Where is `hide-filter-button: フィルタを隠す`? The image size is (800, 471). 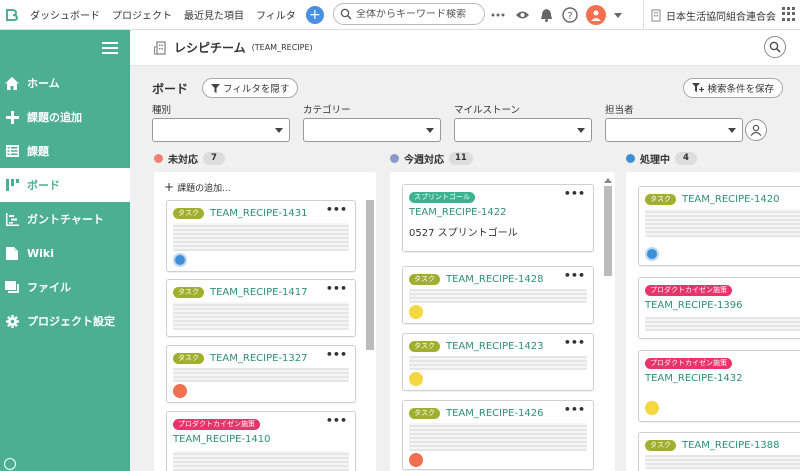 hide-filter-button: フィルタを隠す is located at coordinates (250, 88).